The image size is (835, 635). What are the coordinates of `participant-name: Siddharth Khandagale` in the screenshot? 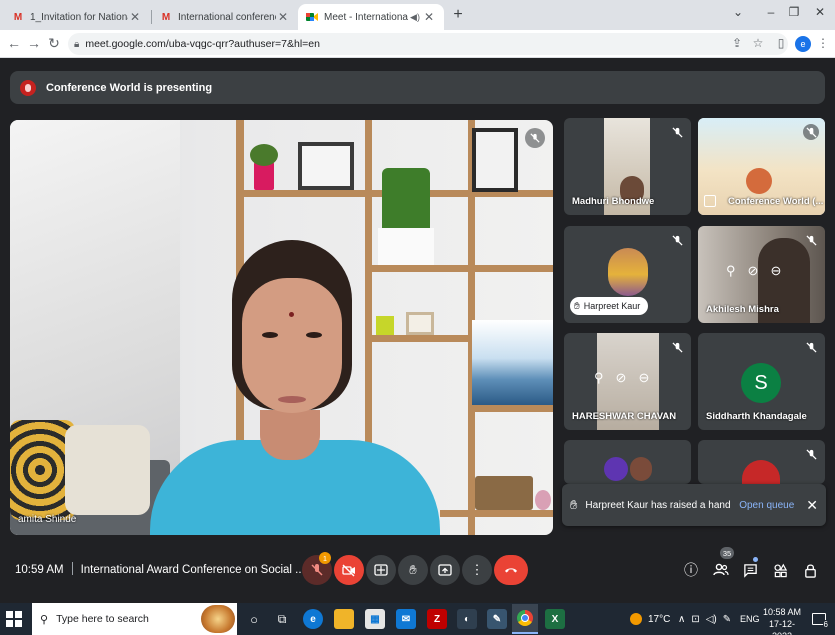 It's located at (756, 416).